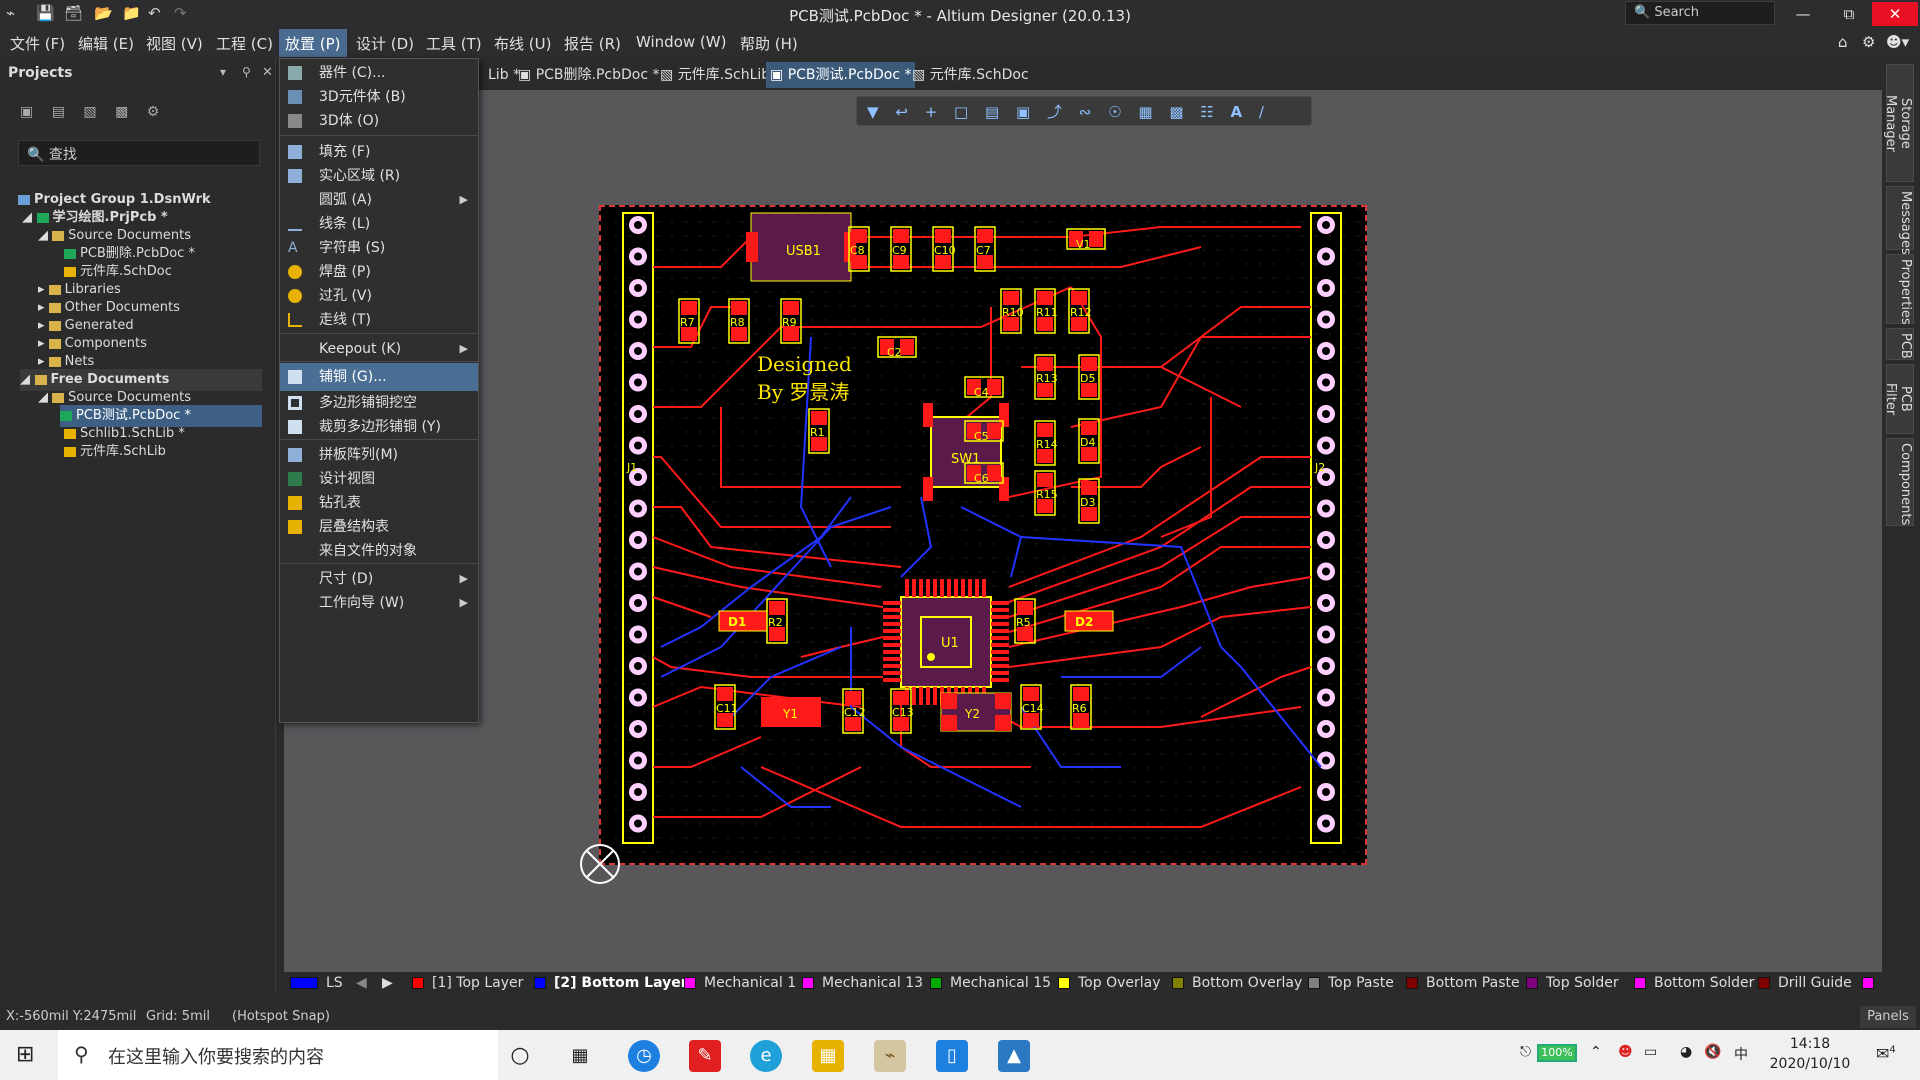 The height and width of the screenshot is (1080, 1920). Describe the element at coordinates (1741, 1054) in the screenshot. I see `ime-indicator: 中` at that location.